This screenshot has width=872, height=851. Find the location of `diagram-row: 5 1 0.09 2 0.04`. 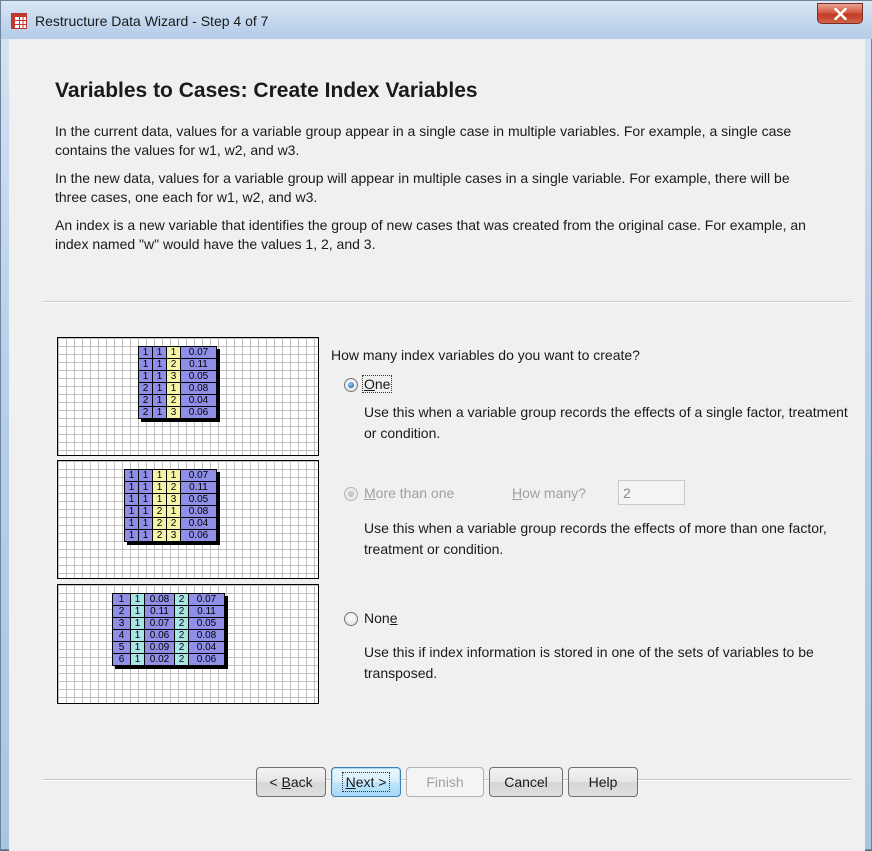

diagram-row: 5 1 0.09 2 0.04 is located at coordinates (168, 647).